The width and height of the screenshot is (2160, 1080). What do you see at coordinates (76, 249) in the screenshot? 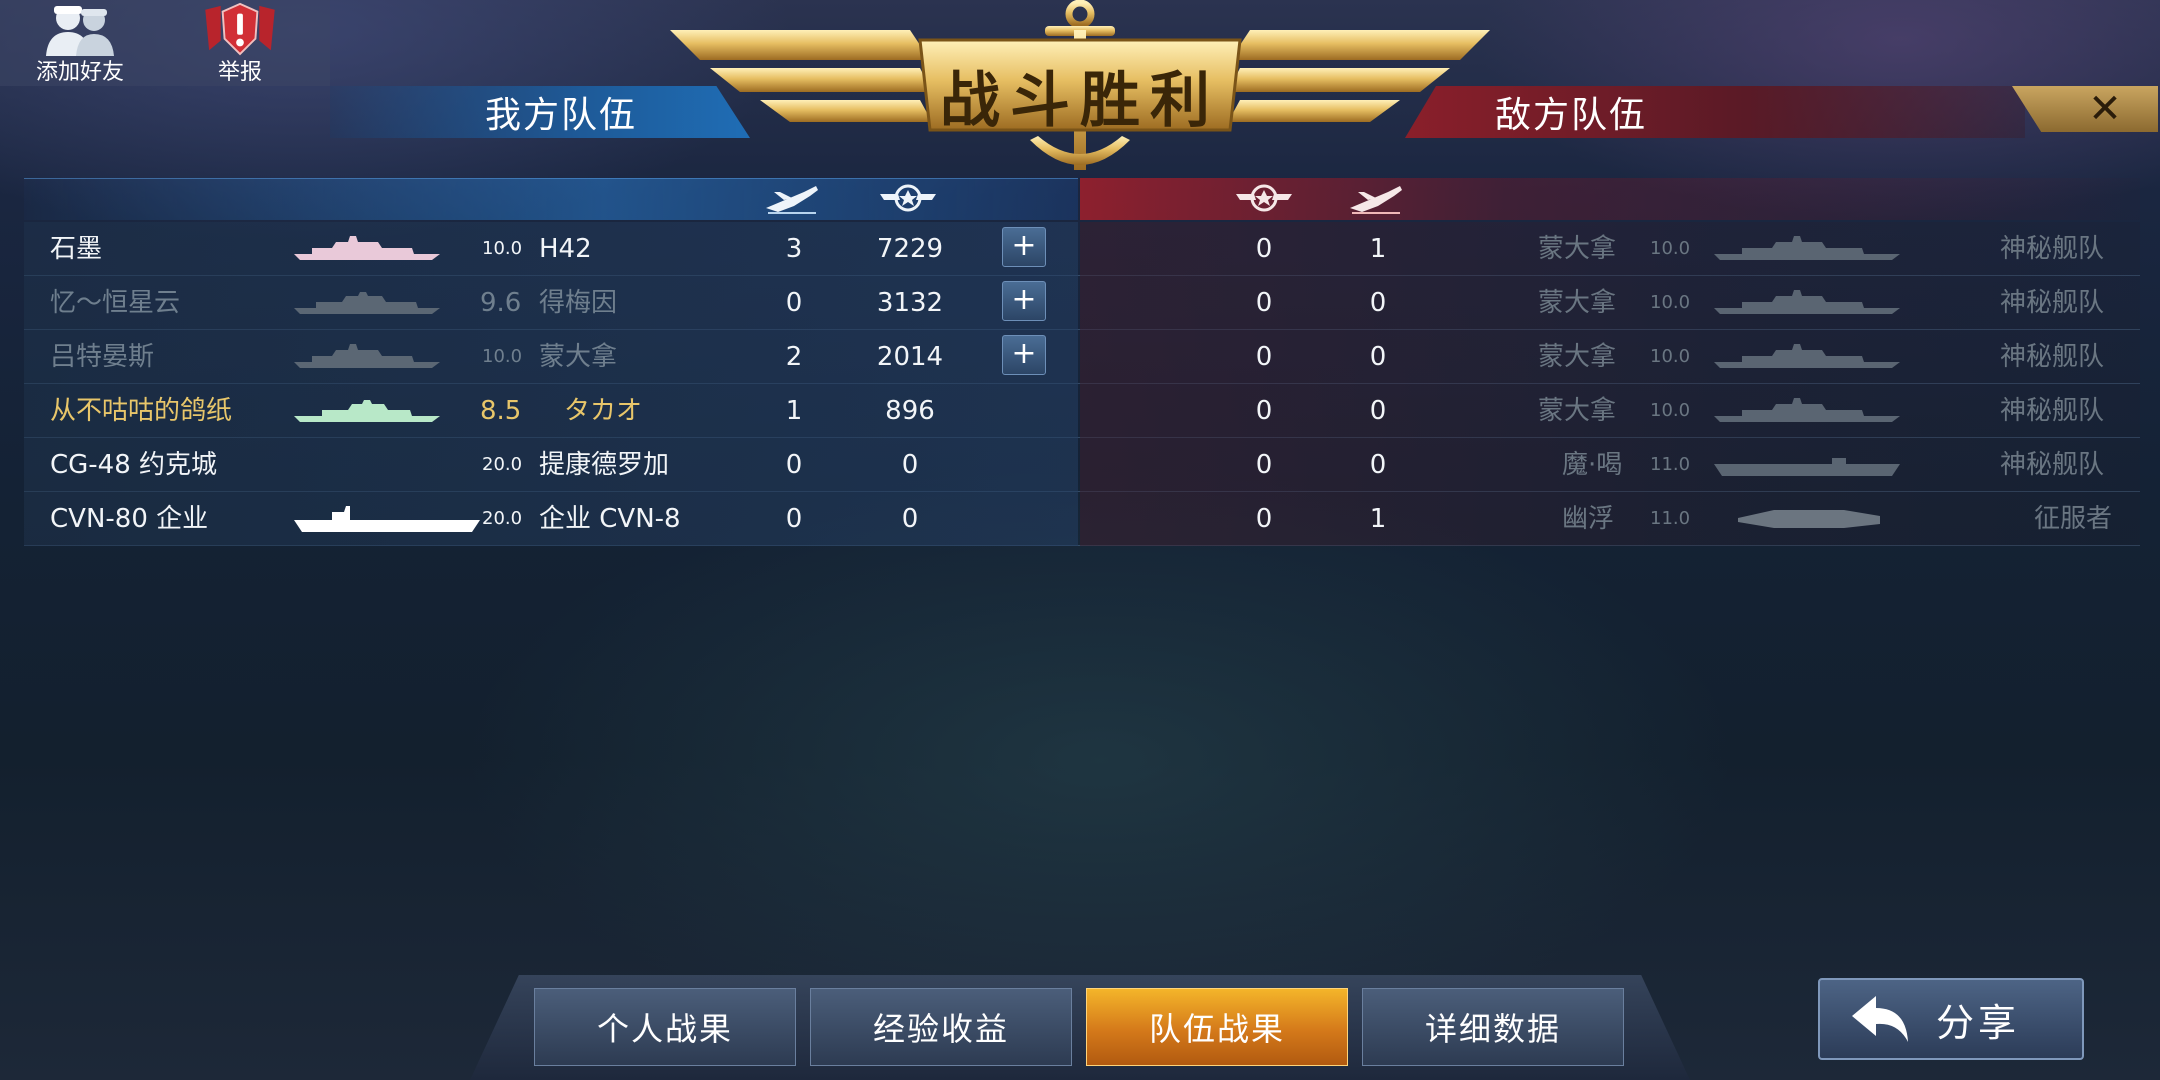
I see `ally-player-name: 石墨` at bounding box center [76, 249].